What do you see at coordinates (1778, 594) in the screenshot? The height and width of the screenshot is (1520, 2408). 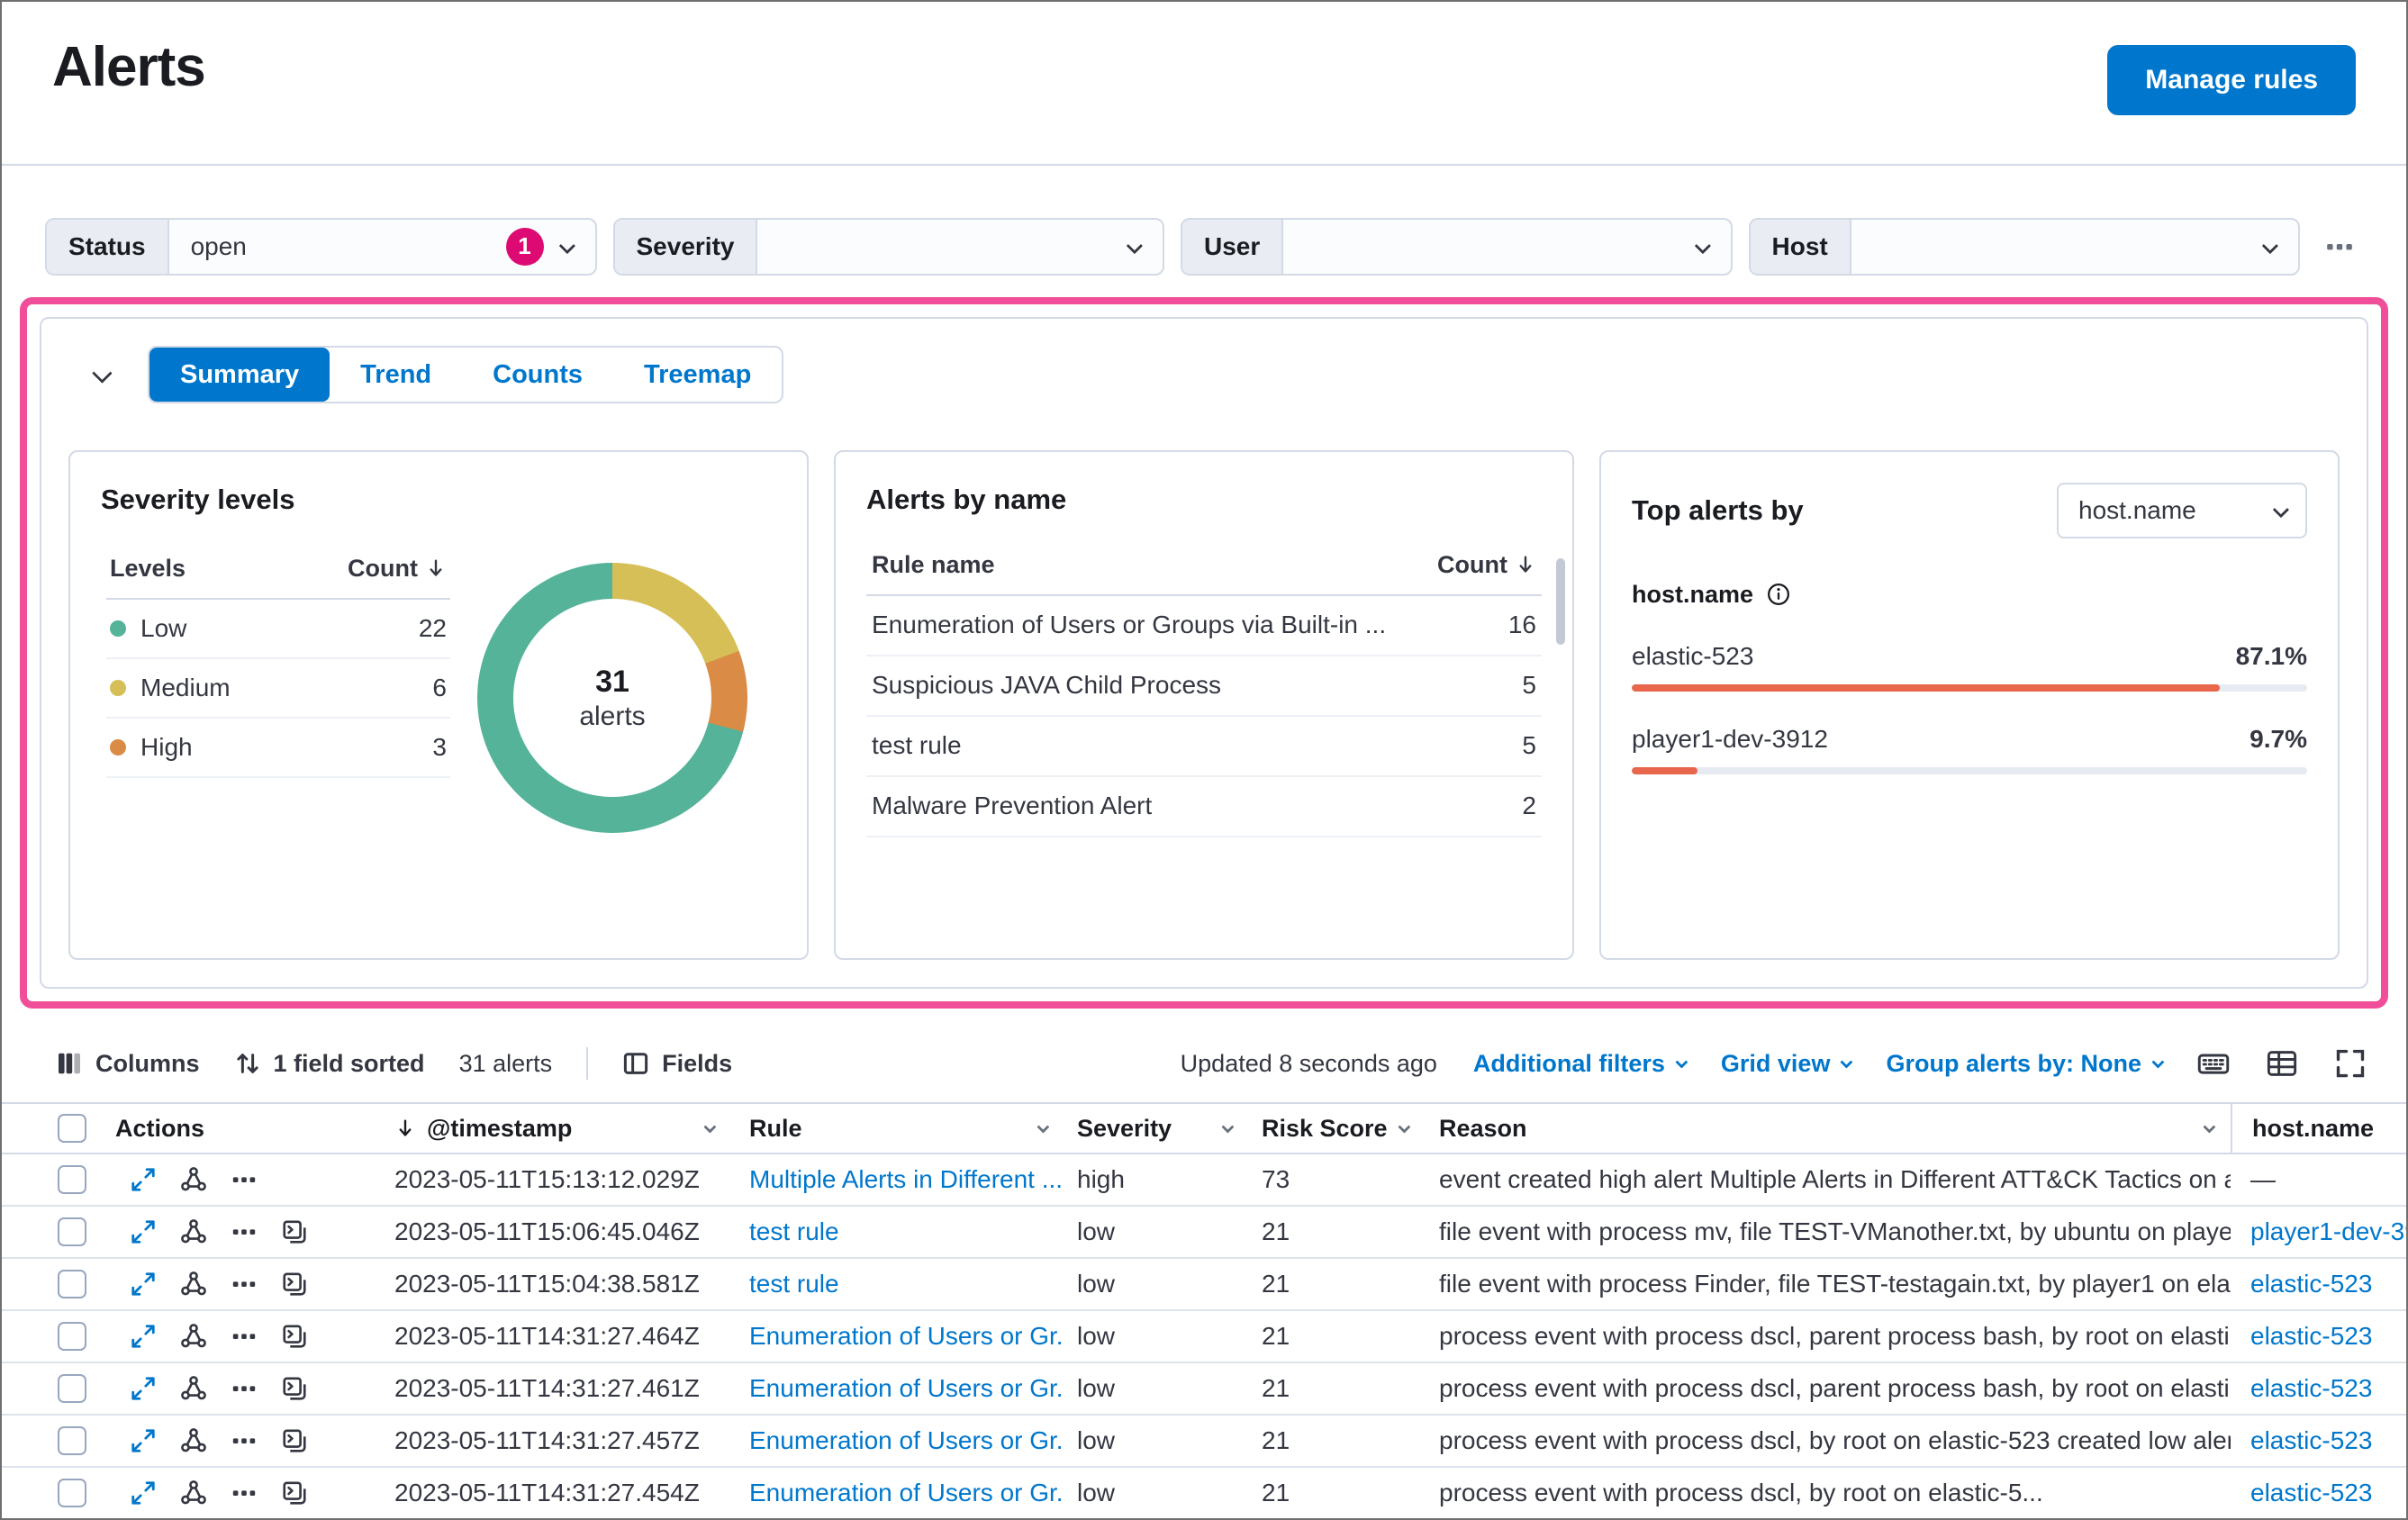 I see `info-icon` at bounding box center [1778, 594].